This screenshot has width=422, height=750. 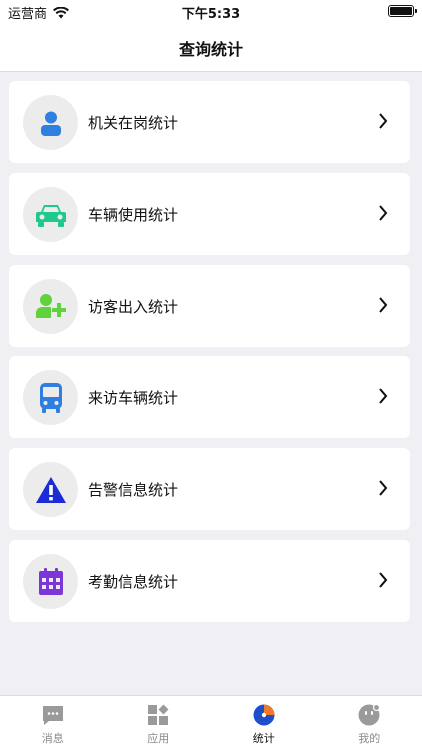 I want to click on car-icon, so click(x=50, y=215).